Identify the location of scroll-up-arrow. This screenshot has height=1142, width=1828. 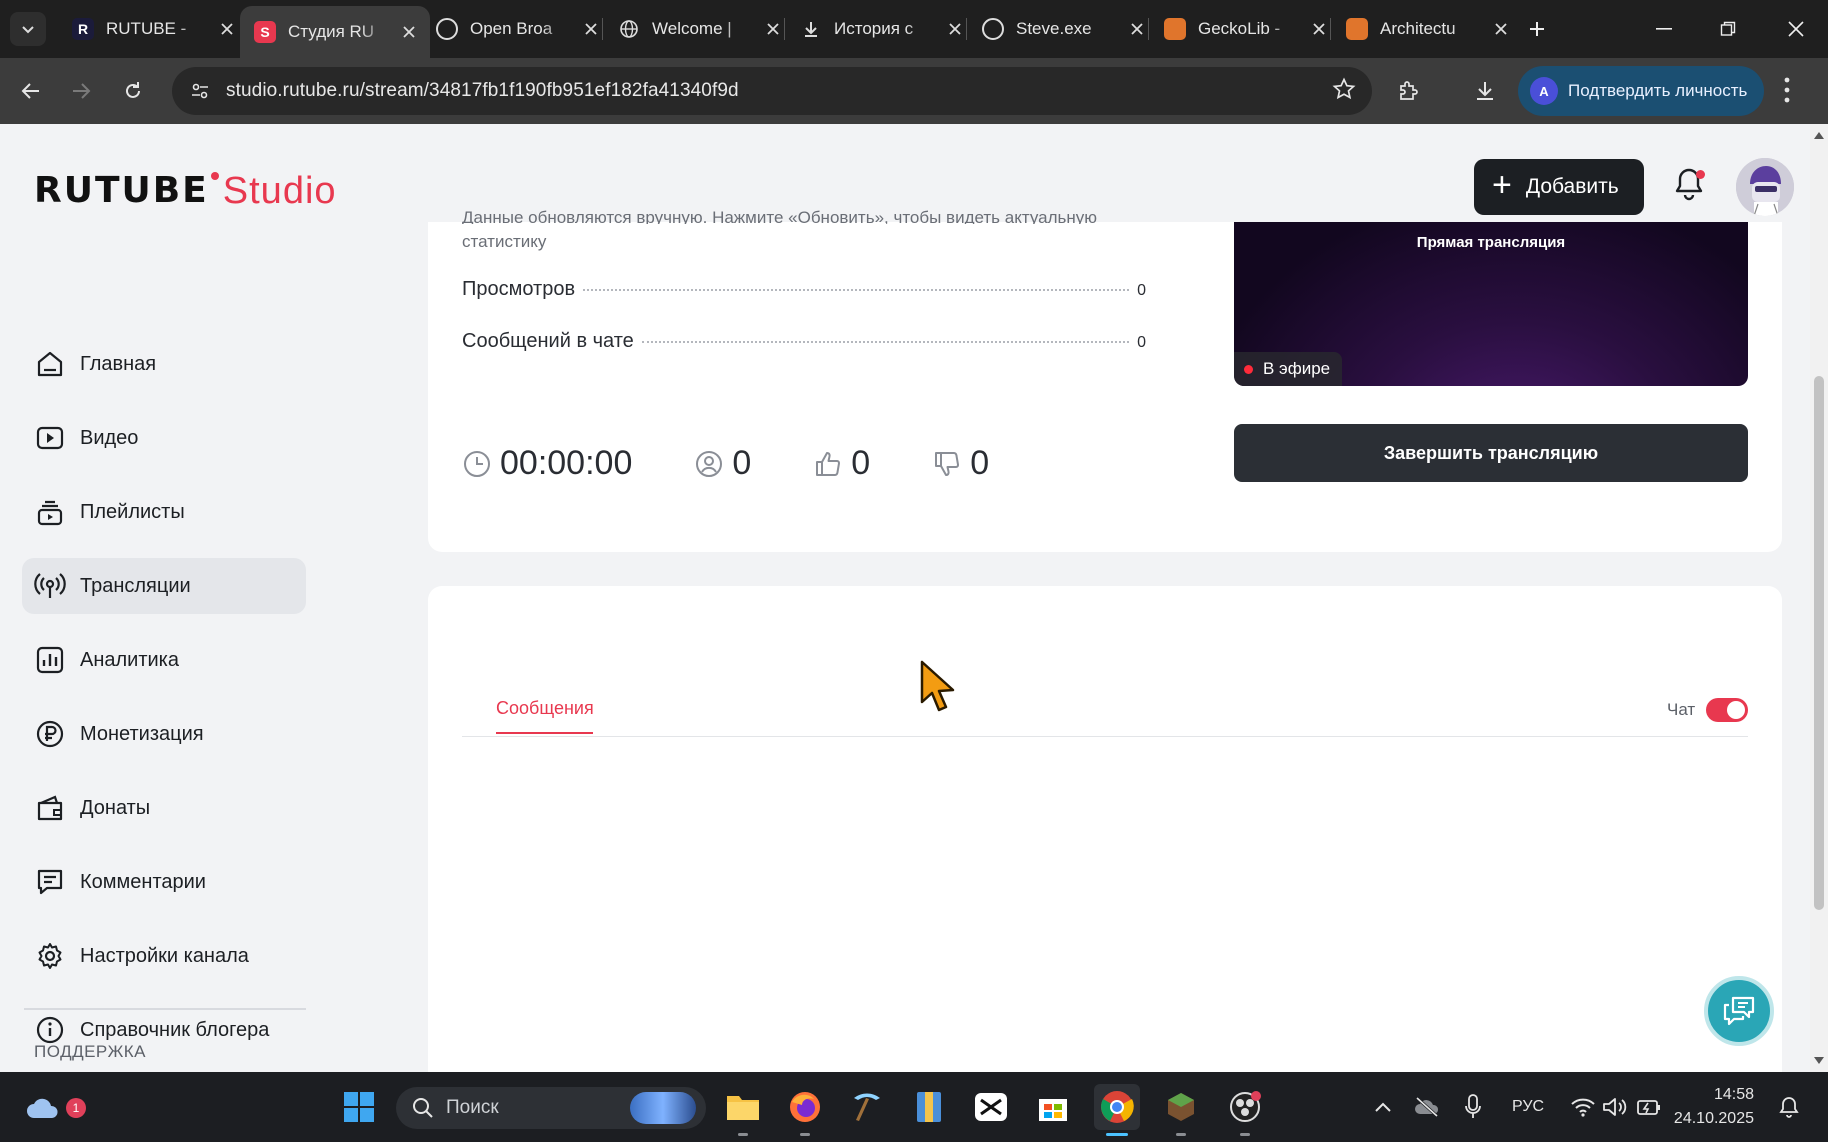
(1819, 135).